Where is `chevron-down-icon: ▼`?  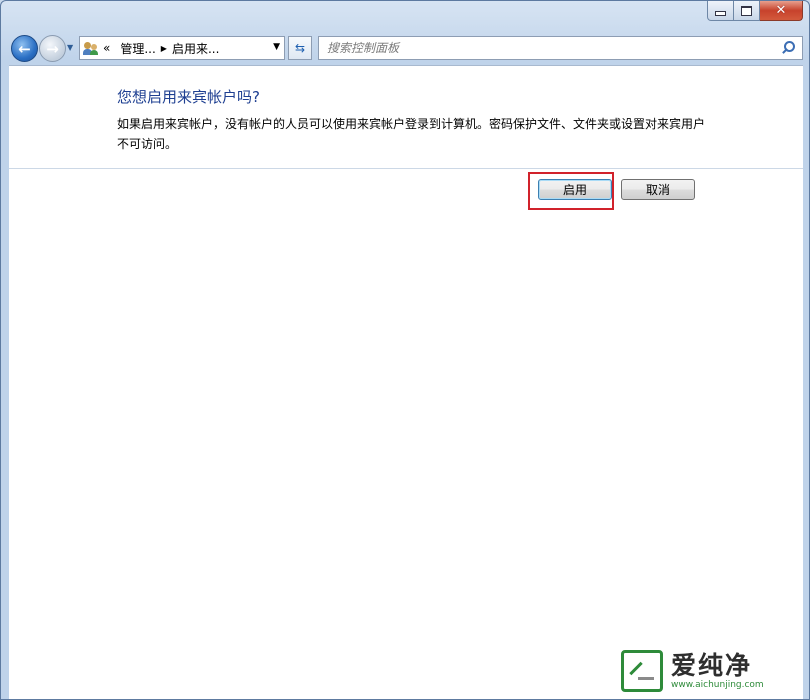 chevron-down-icon: ▼ is located at coordinates (70, 47).